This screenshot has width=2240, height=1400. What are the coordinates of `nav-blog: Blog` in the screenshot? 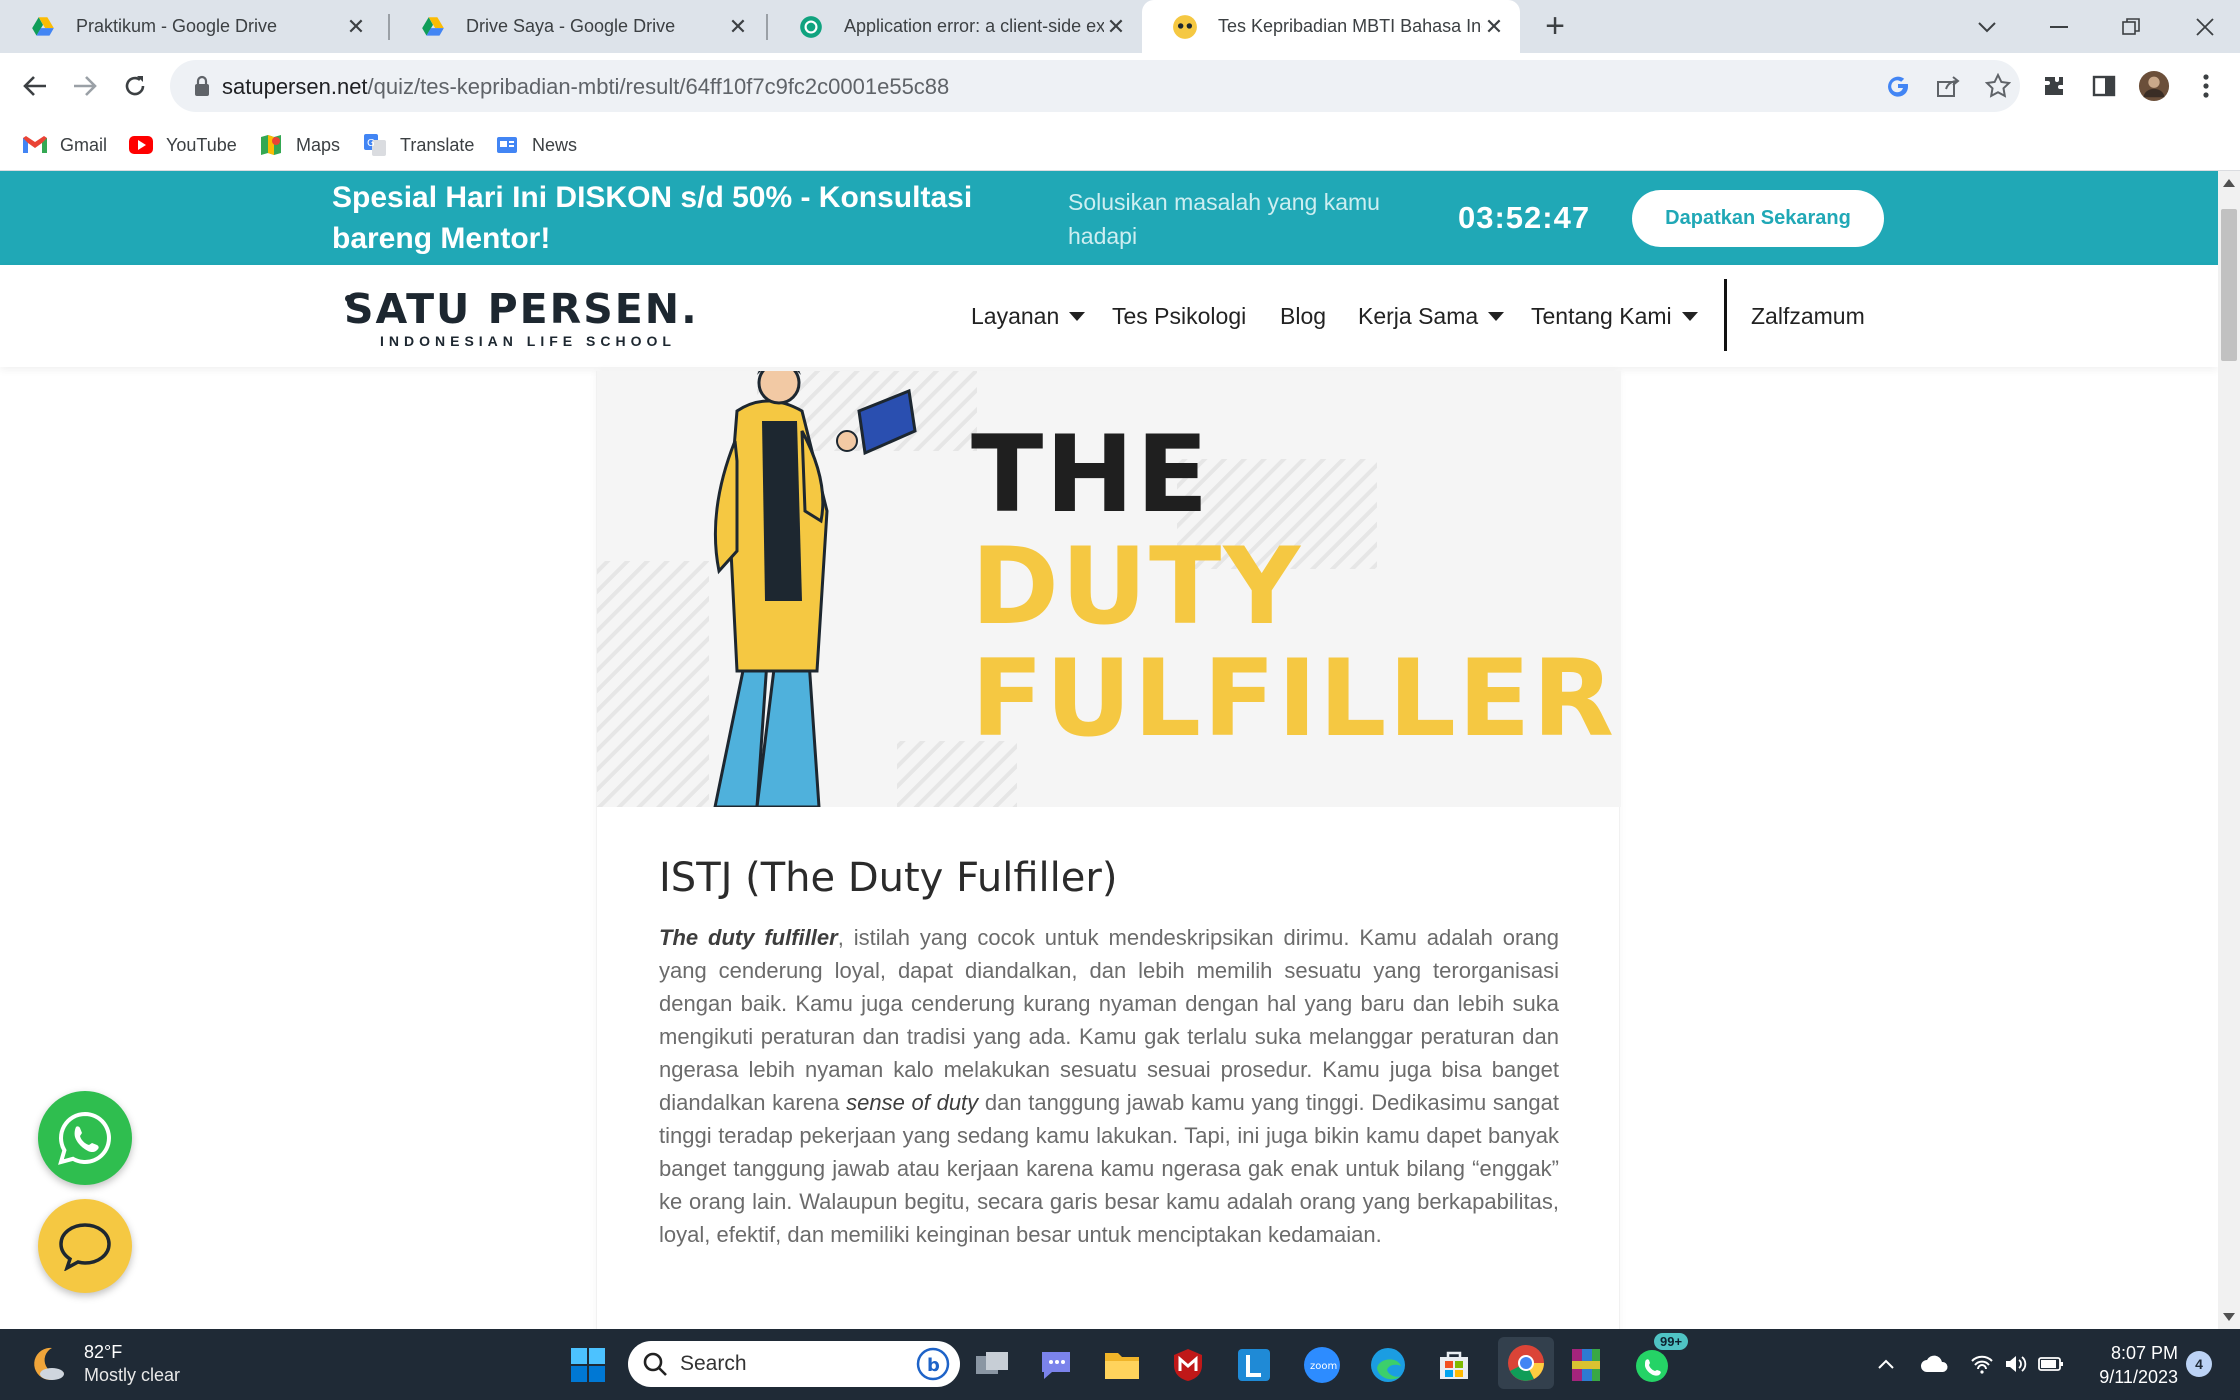 It's located at (1303, 316).